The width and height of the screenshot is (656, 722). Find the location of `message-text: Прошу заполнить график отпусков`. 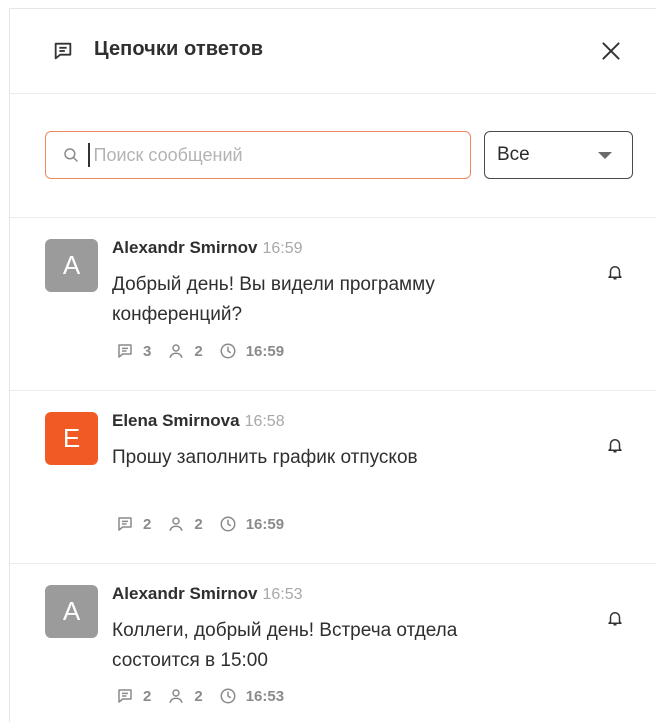

message-text: Прошу заполнить график отпусков is located at coordinates (265, 457).